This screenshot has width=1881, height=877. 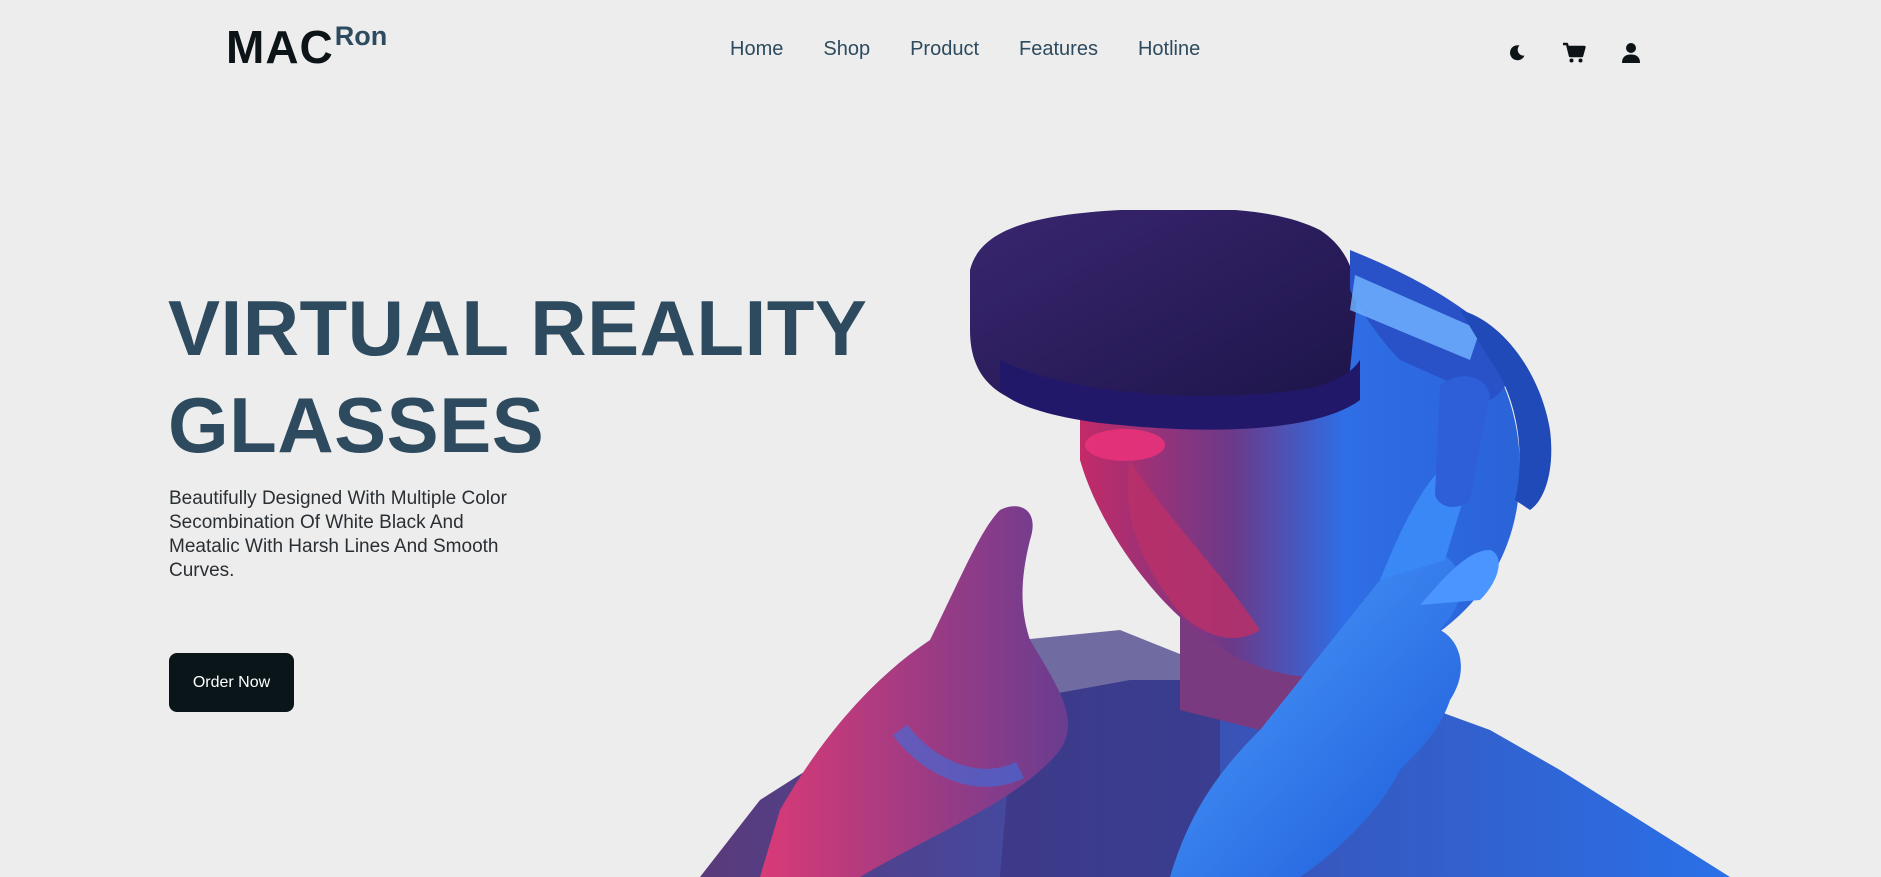 I want to click on nav-features: Features, so click(x=1058, y=49).